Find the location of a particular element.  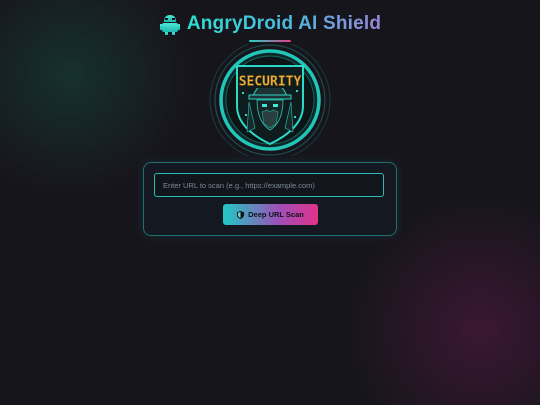

security-badge: SECURITY is located at coordinates (270, 100).